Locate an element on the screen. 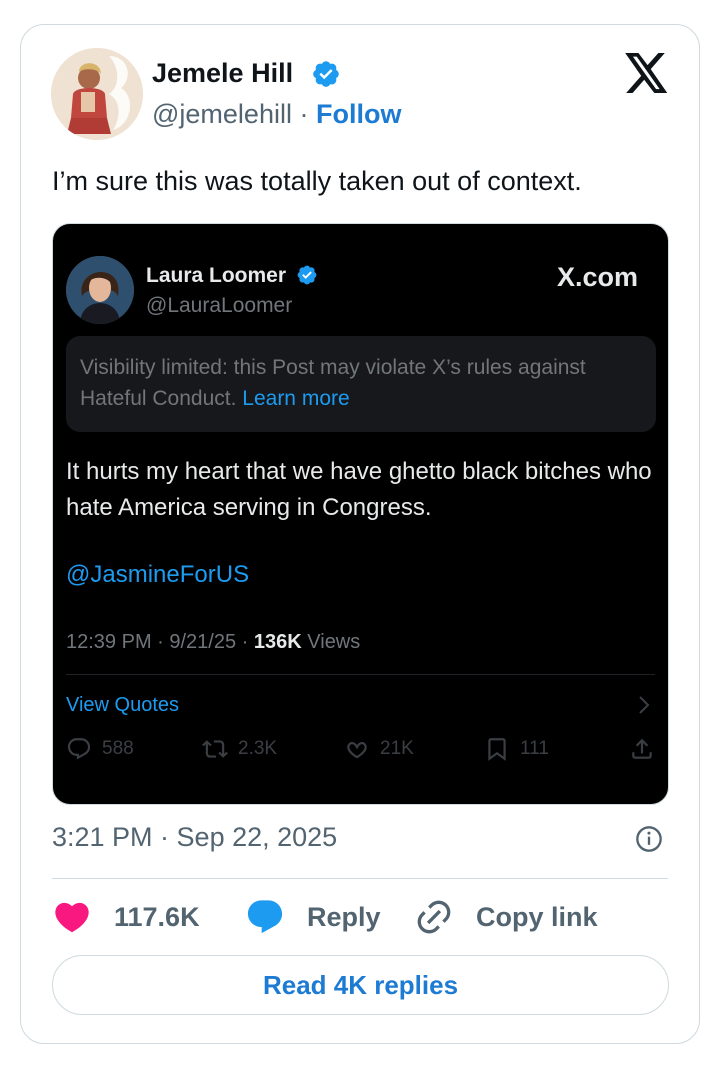 The height and width of the screenshot is (1076, 726). author-avatar is located at coordinates (97, 94).